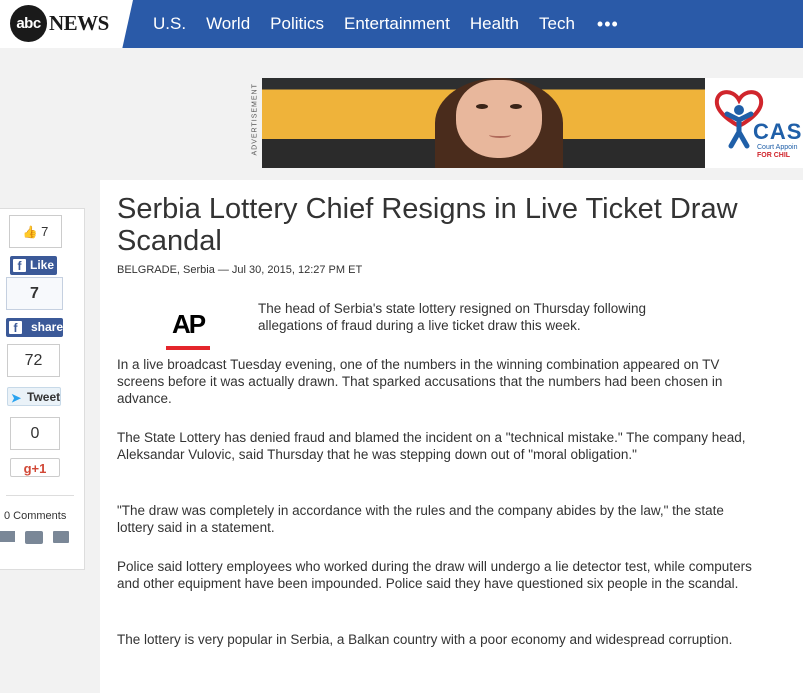  What do you see at coordinates (34, 537) in the screenshot?
I see `comment-icon` at bounding box center [34, 537].